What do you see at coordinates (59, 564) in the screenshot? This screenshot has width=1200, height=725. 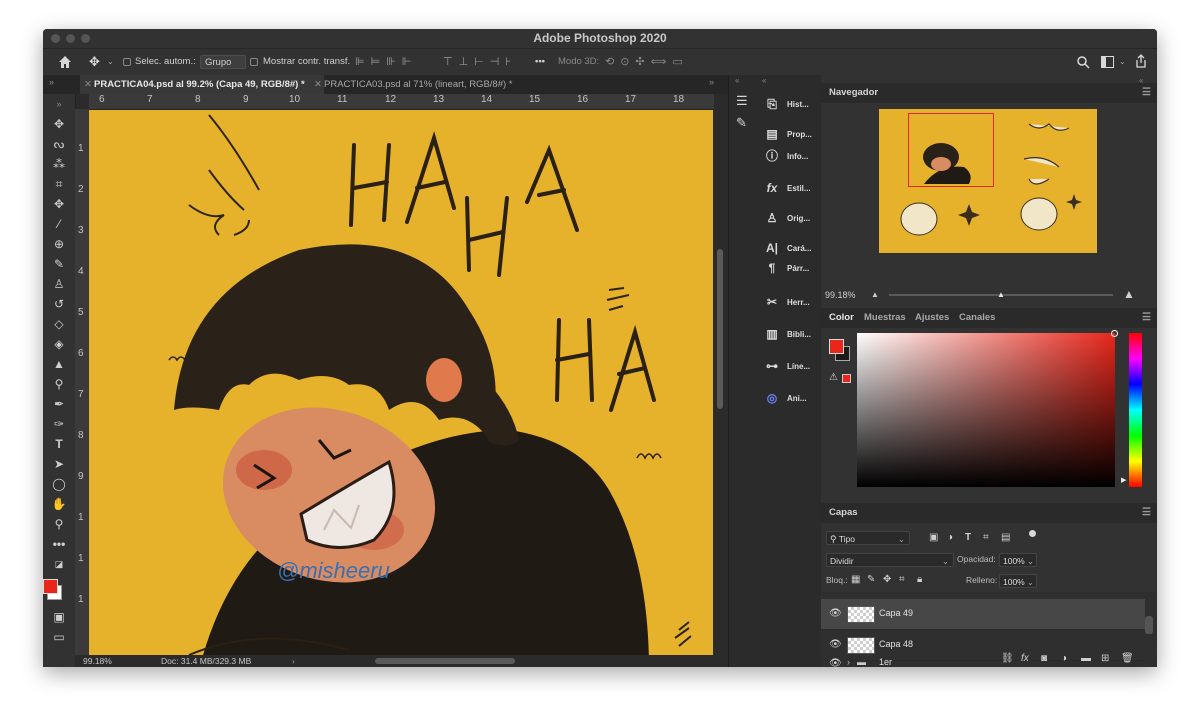 I see `default-colors-icon: ◪` at bounding box center [59, 564].